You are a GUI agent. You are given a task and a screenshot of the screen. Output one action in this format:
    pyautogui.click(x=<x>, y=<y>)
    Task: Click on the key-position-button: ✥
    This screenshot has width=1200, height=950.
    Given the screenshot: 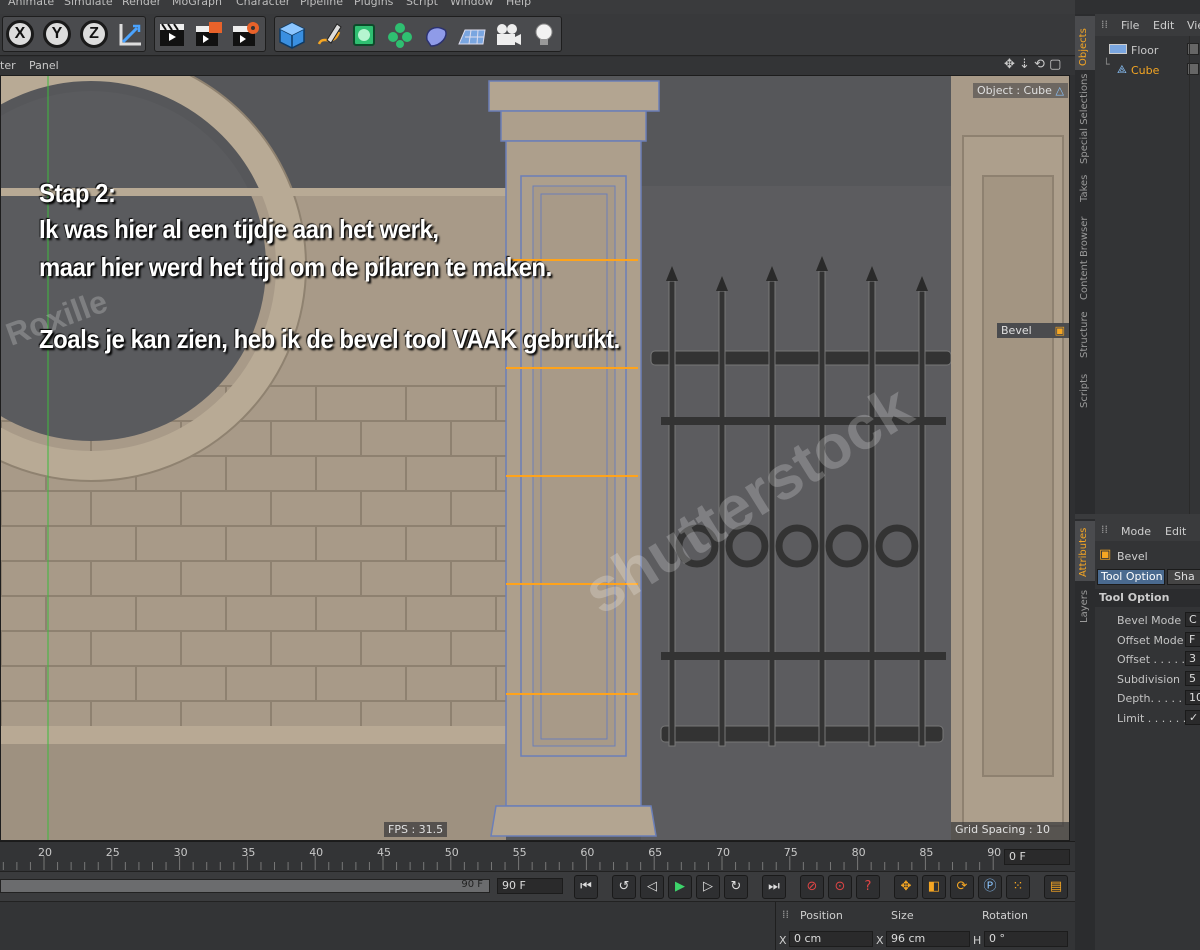 What is the action you would take?
    pyautogui.click(x=906, y=887)
    